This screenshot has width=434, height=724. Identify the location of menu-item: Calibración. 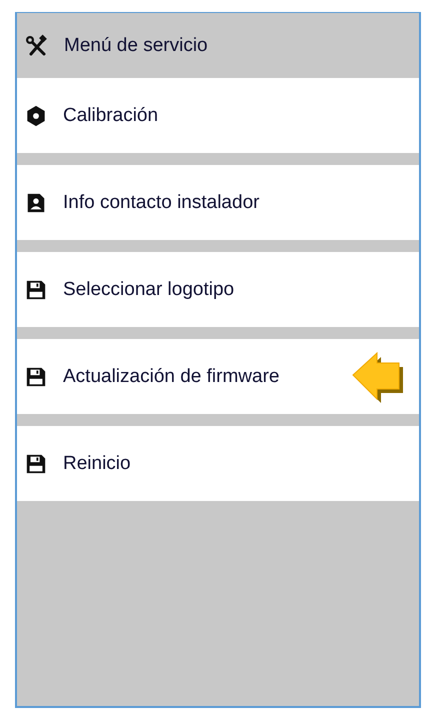
(218, 115).